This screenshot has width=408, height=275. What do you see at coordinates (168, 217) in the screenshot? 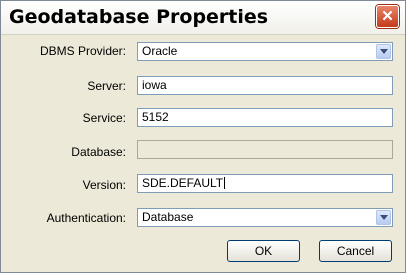
I see `authentication-value: Database` at bounding box center [168, 217].